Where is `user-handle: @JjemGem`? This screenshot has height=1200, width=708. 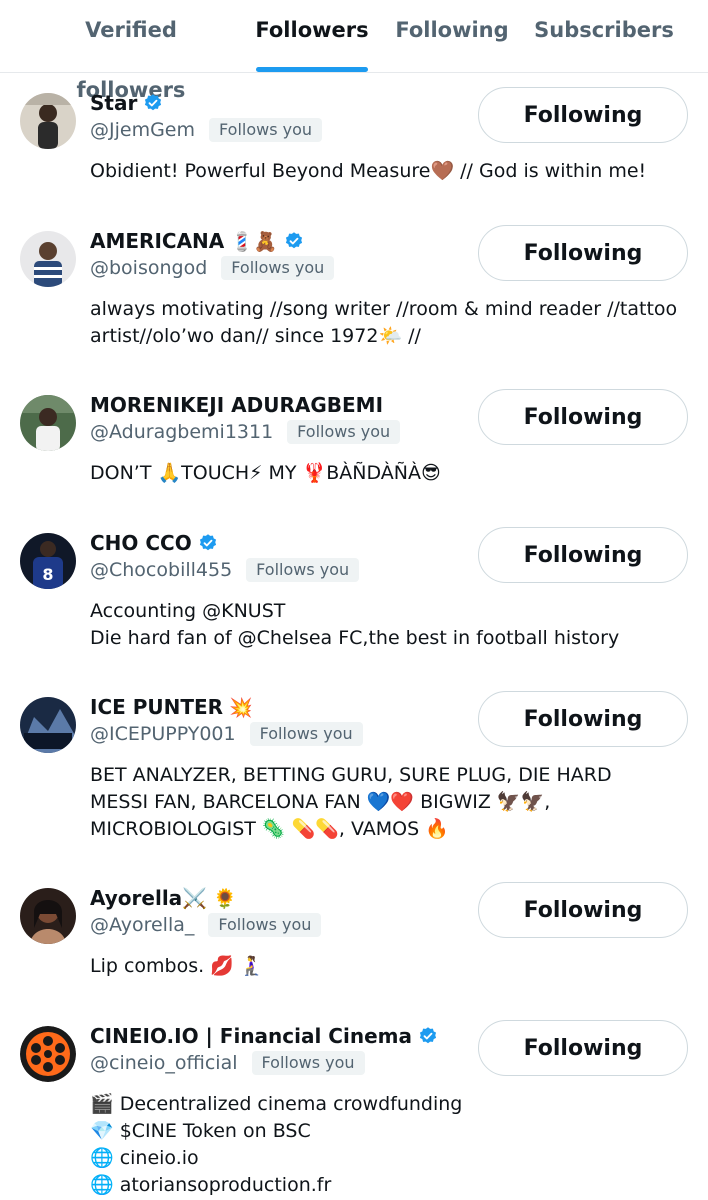 user-handle: @JjemGem is located at coordinates (143, 130).